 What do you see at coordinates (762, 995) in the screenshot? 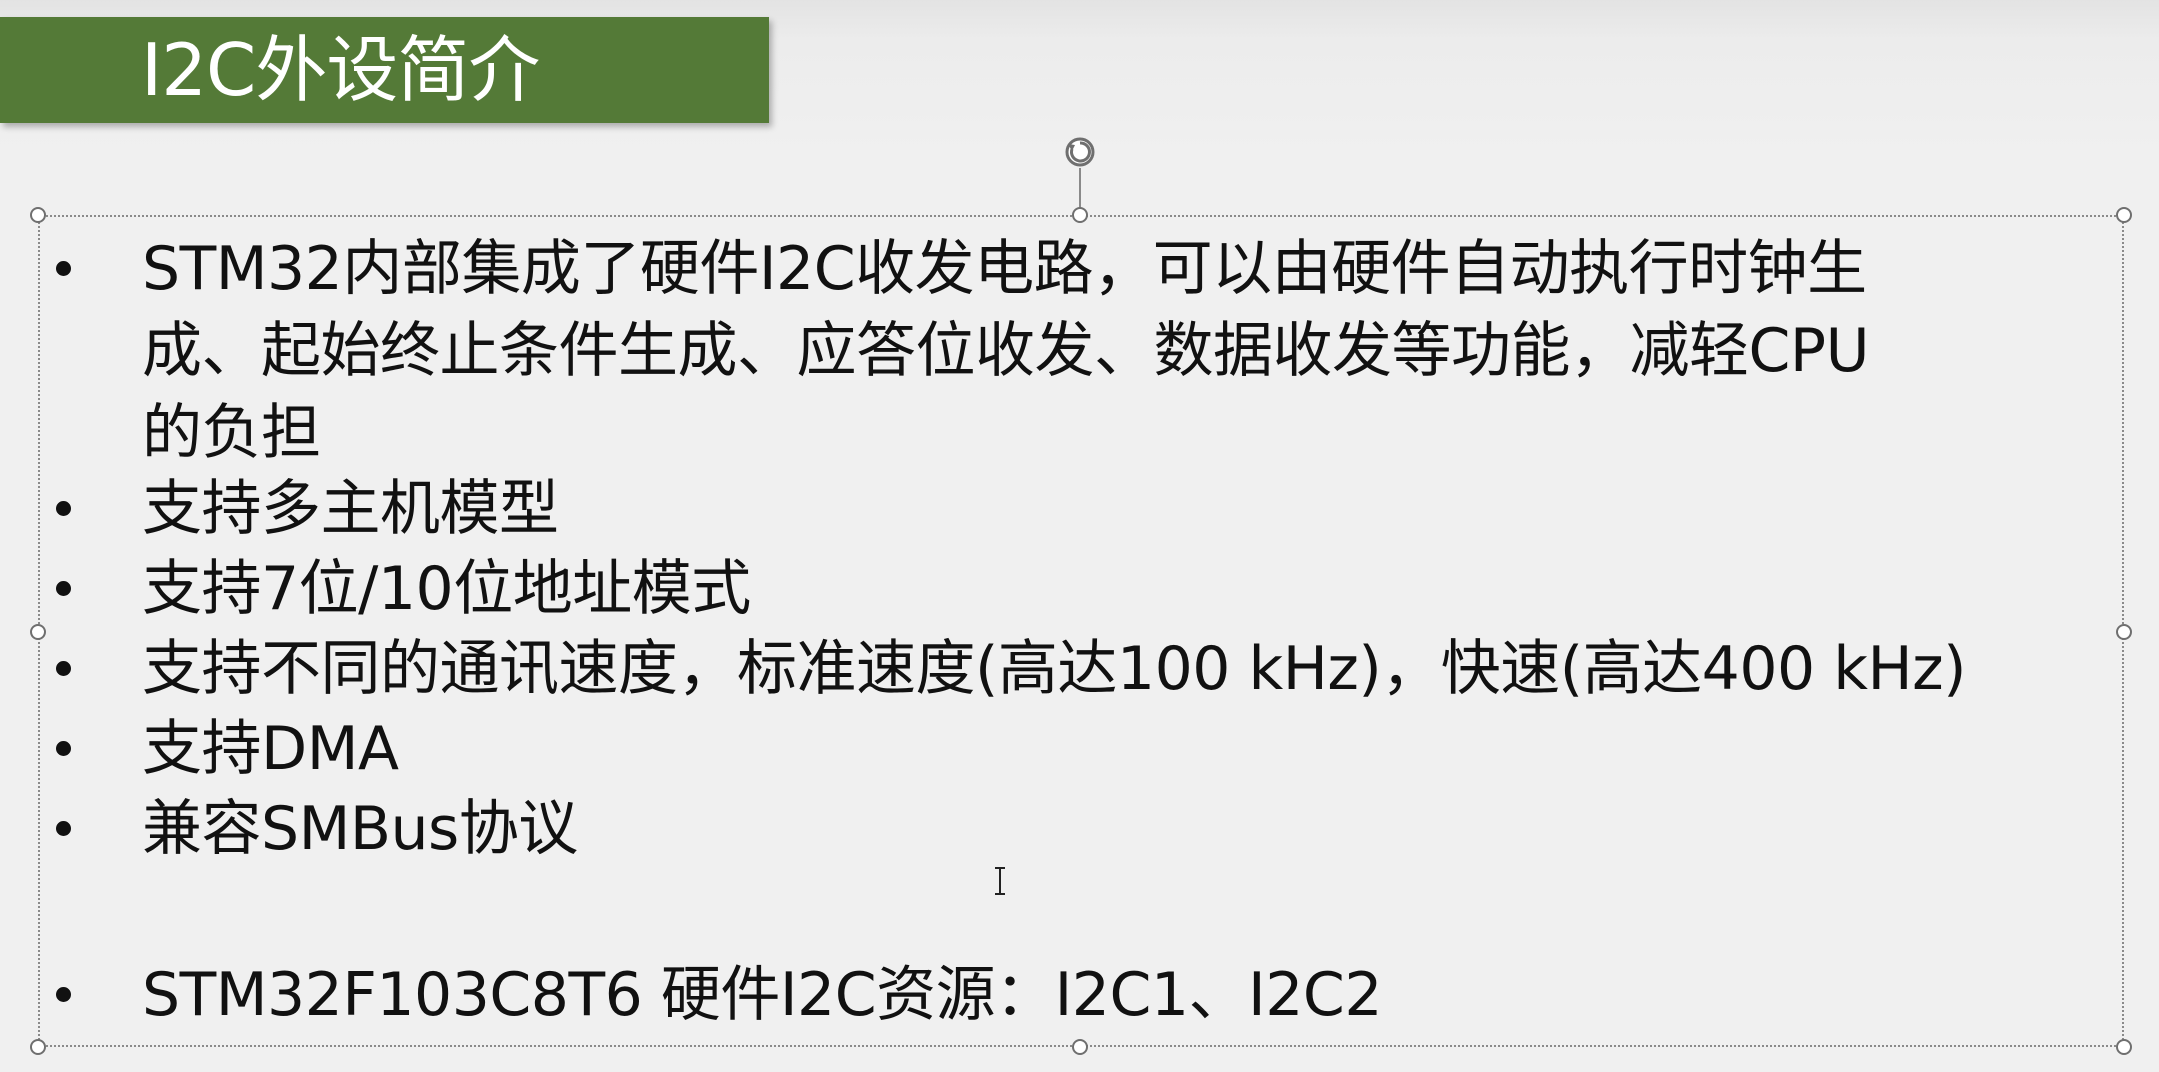
I see `bullet-text: STM32F103C8T6 硬件I2C资源：I2C1、I2C2` at bounding box center [762, 995].